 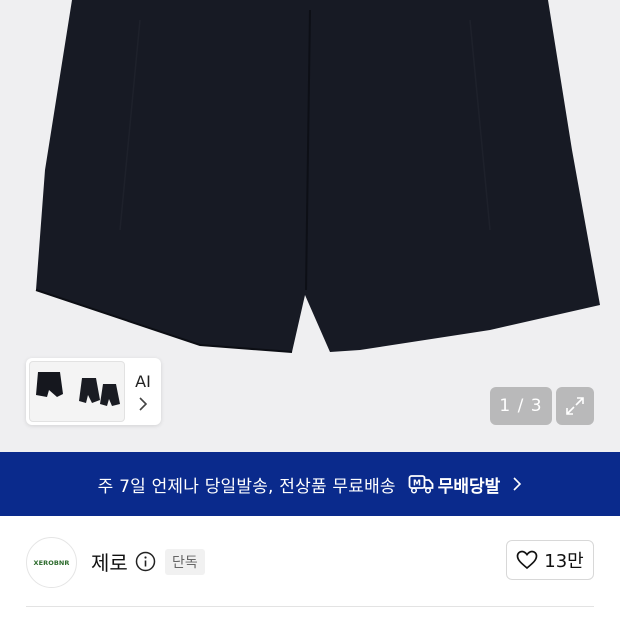 I want to click on ai-label: AI, so click(x=143, y=381).